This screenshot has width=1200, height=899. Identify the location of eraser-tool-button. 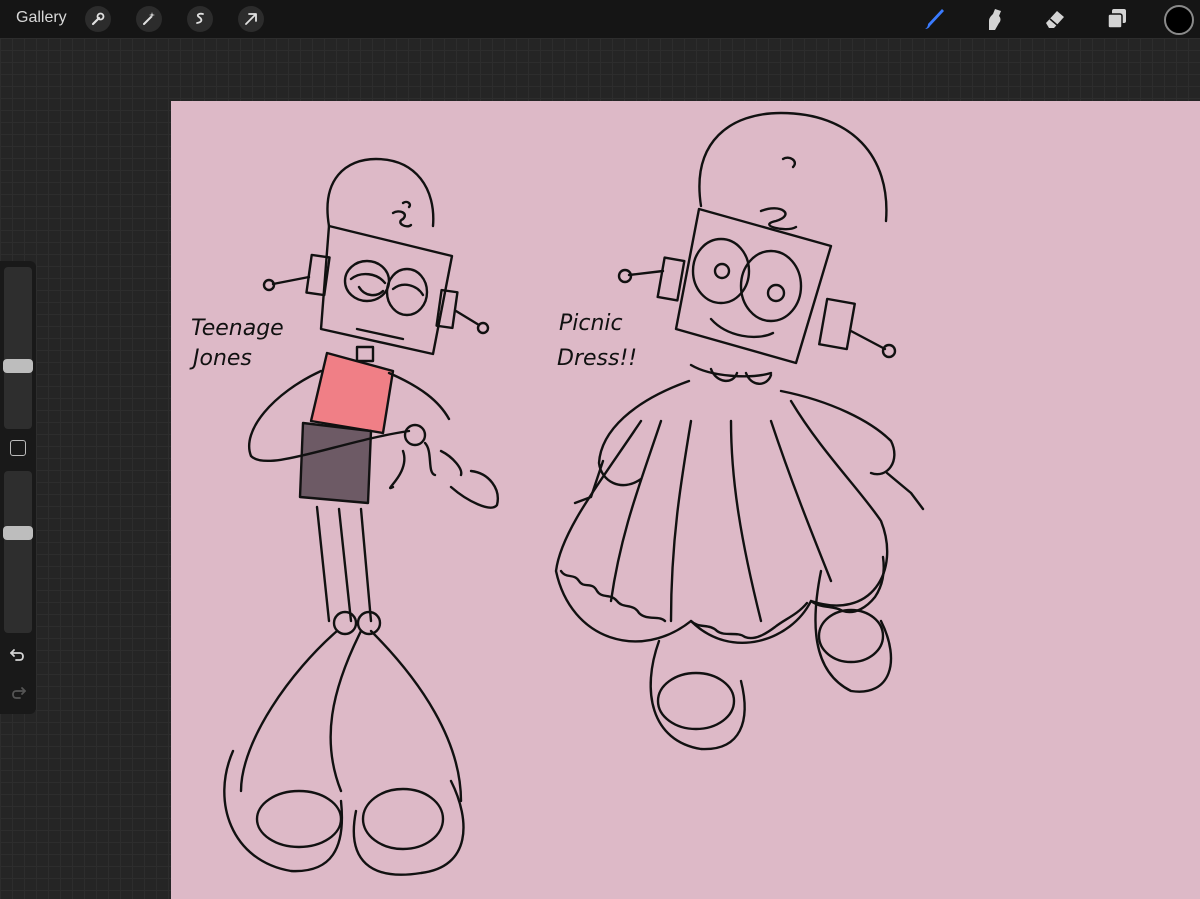
(1055, 19).